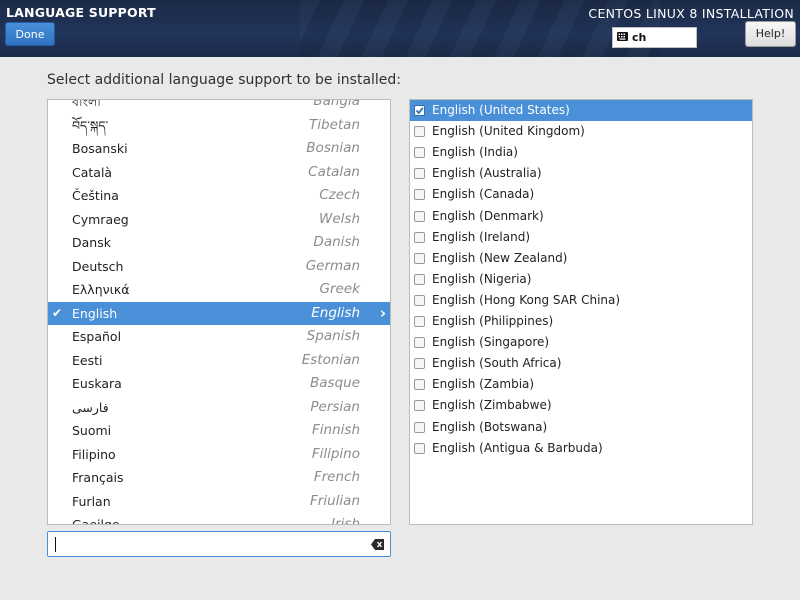 The height and width of the screenshot is (600, 800). I want to click on language-row: Français French, so click(219, 477).